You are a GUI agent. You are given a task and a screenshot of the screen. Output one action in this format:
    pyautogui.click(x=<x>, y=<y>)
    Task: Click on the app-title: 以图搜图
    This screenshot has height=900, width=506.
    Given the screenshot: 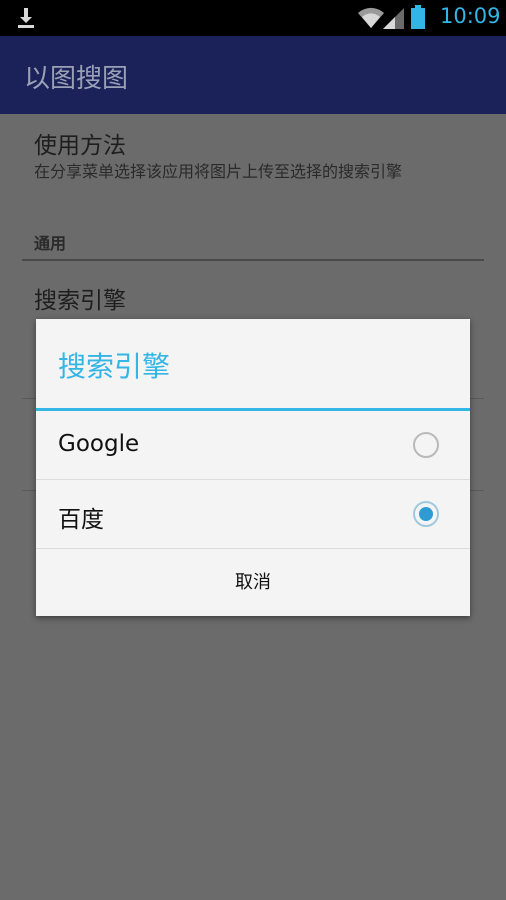 What is the action you would take?
    pyautogui.click(x=76, y=79)
    